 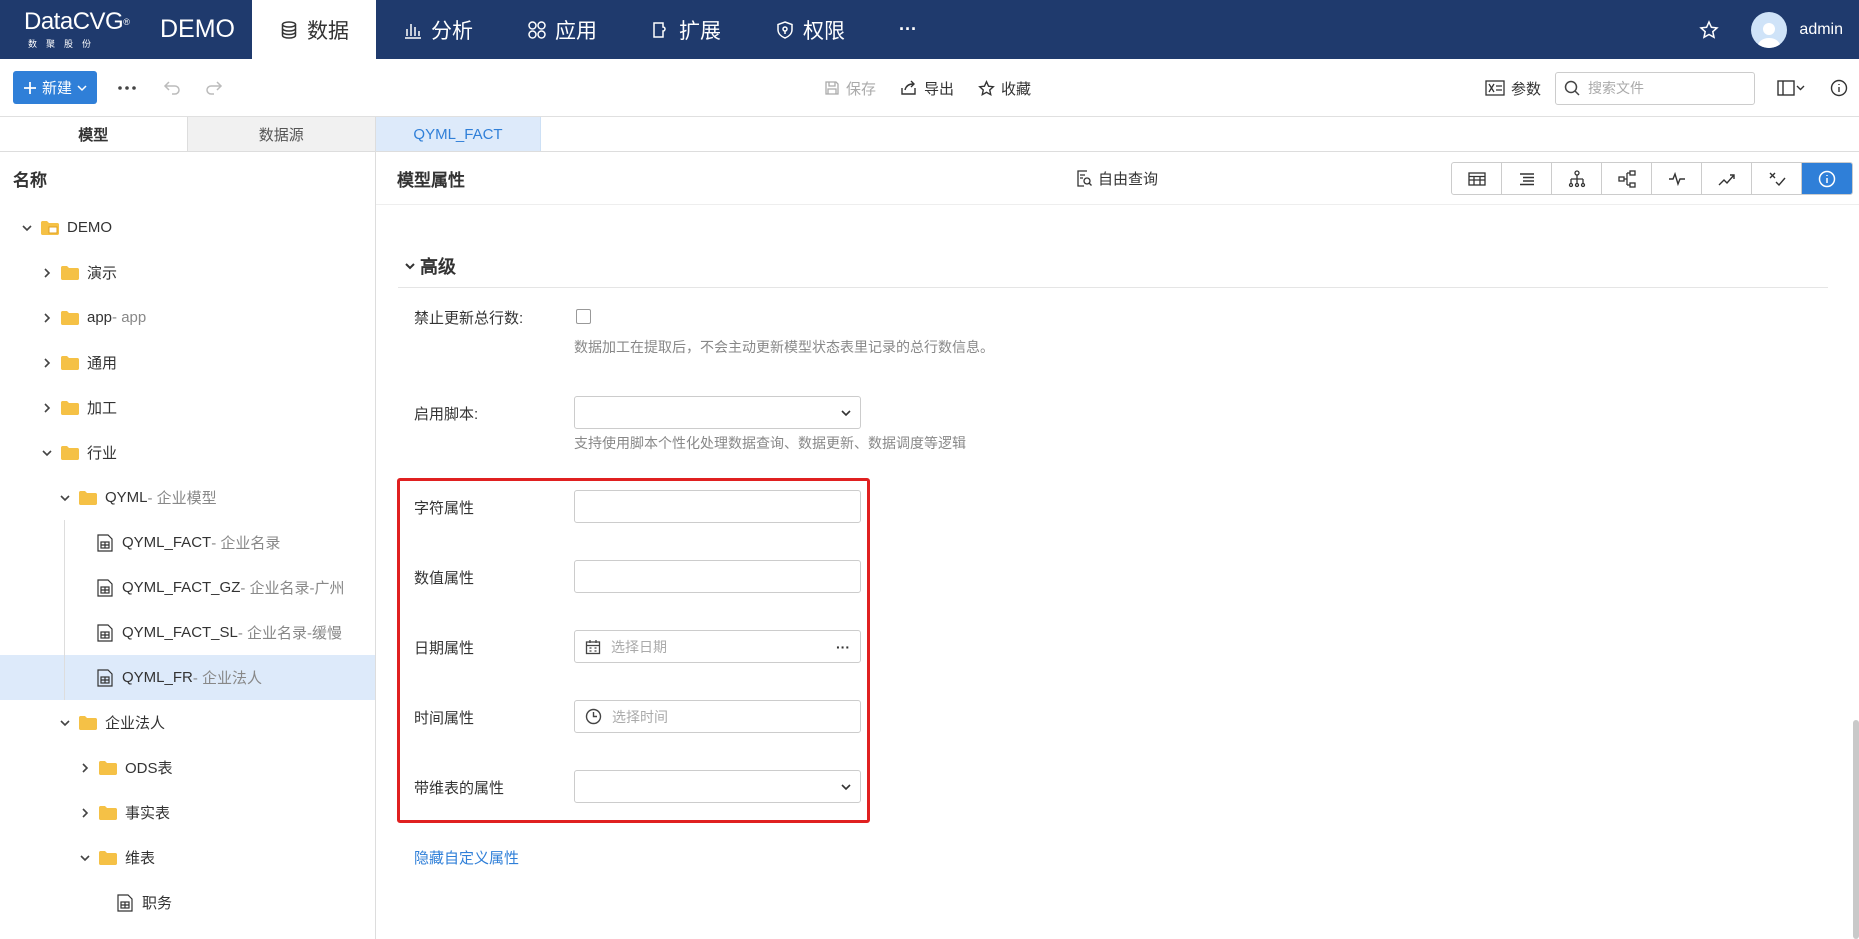 I want to click on scrollbar, so click(x=1856, y=829).